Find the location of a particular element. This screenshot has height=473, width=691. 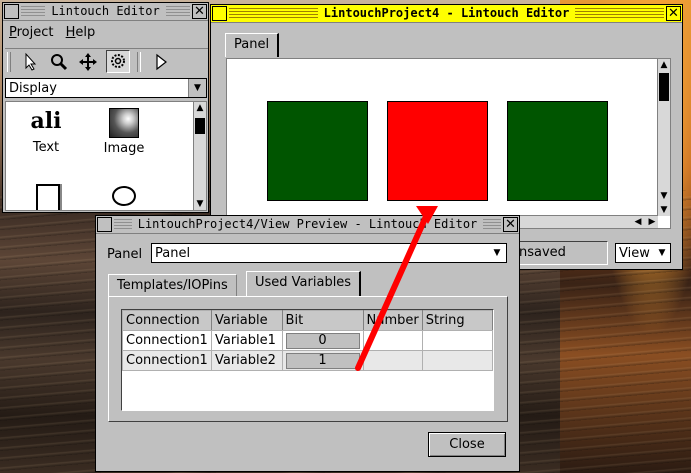

palette-scrollbar: ▲ ▼ is located at coordinates (199, 156).